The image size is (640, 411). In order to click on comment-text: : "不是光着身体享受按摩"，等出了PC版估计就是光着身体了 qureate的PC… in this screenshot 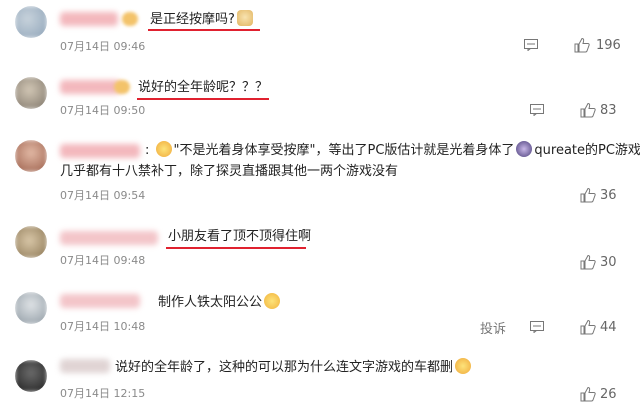, I will do `click(392, 149)`.